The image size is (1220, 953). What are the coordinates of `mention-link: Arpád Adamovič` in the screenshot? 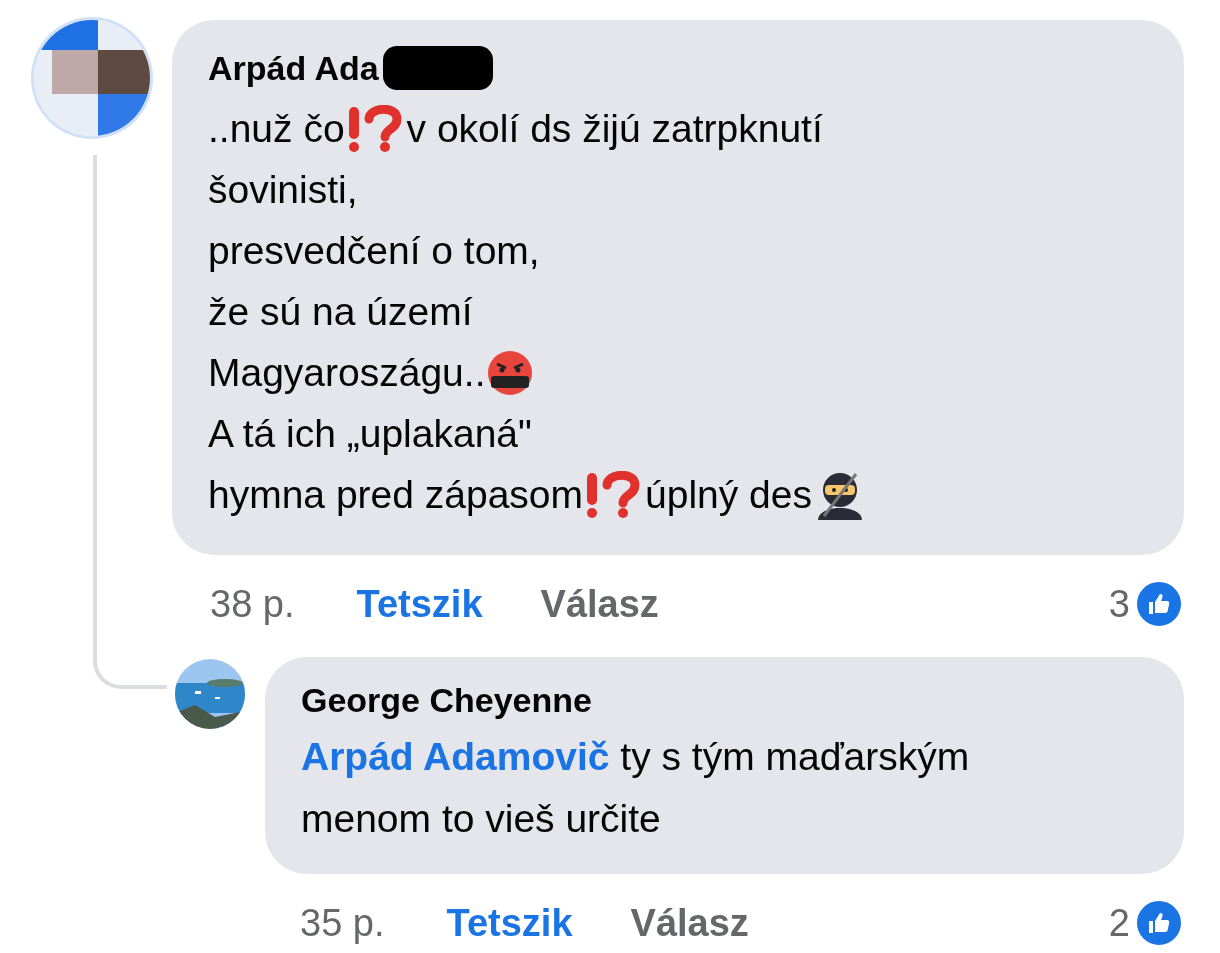 It's located at (455, 756).